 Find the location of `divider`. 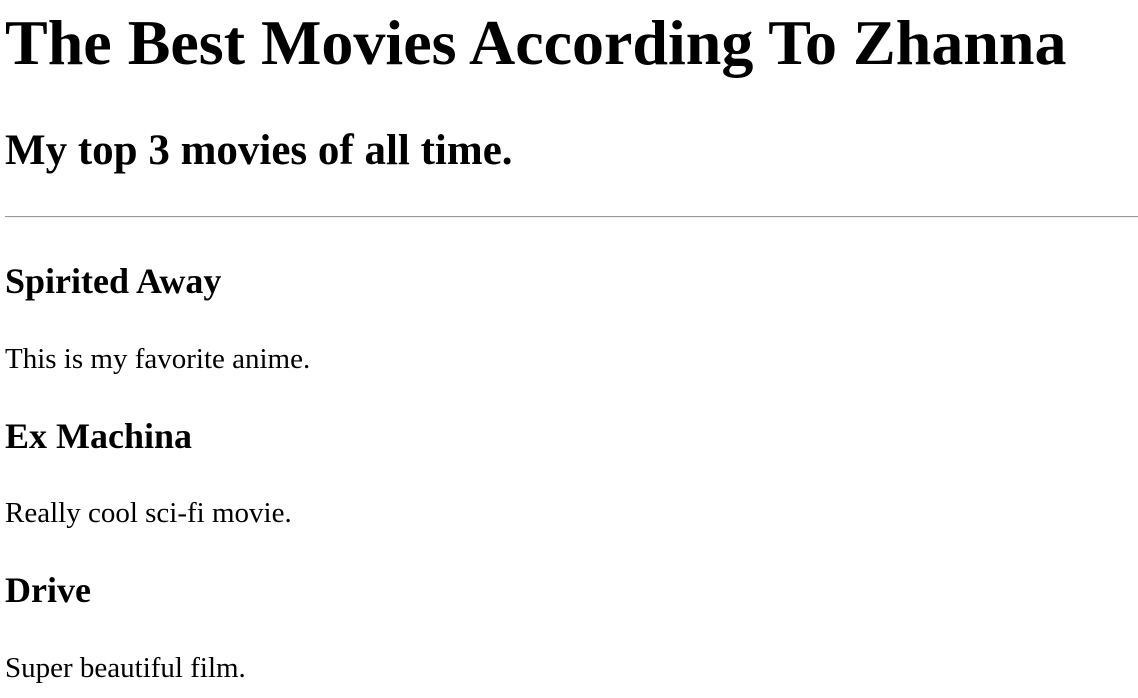

divider is located at coordinates (571, 217).